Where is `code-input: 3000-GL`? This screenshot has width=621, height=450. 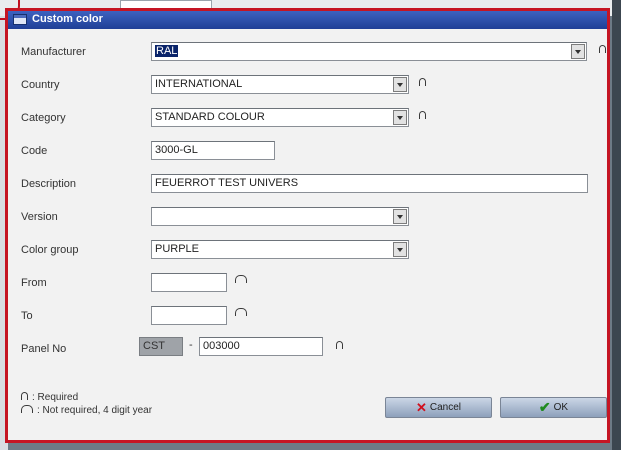 code-input: 3000-GL is located at coordinates (213, 150).